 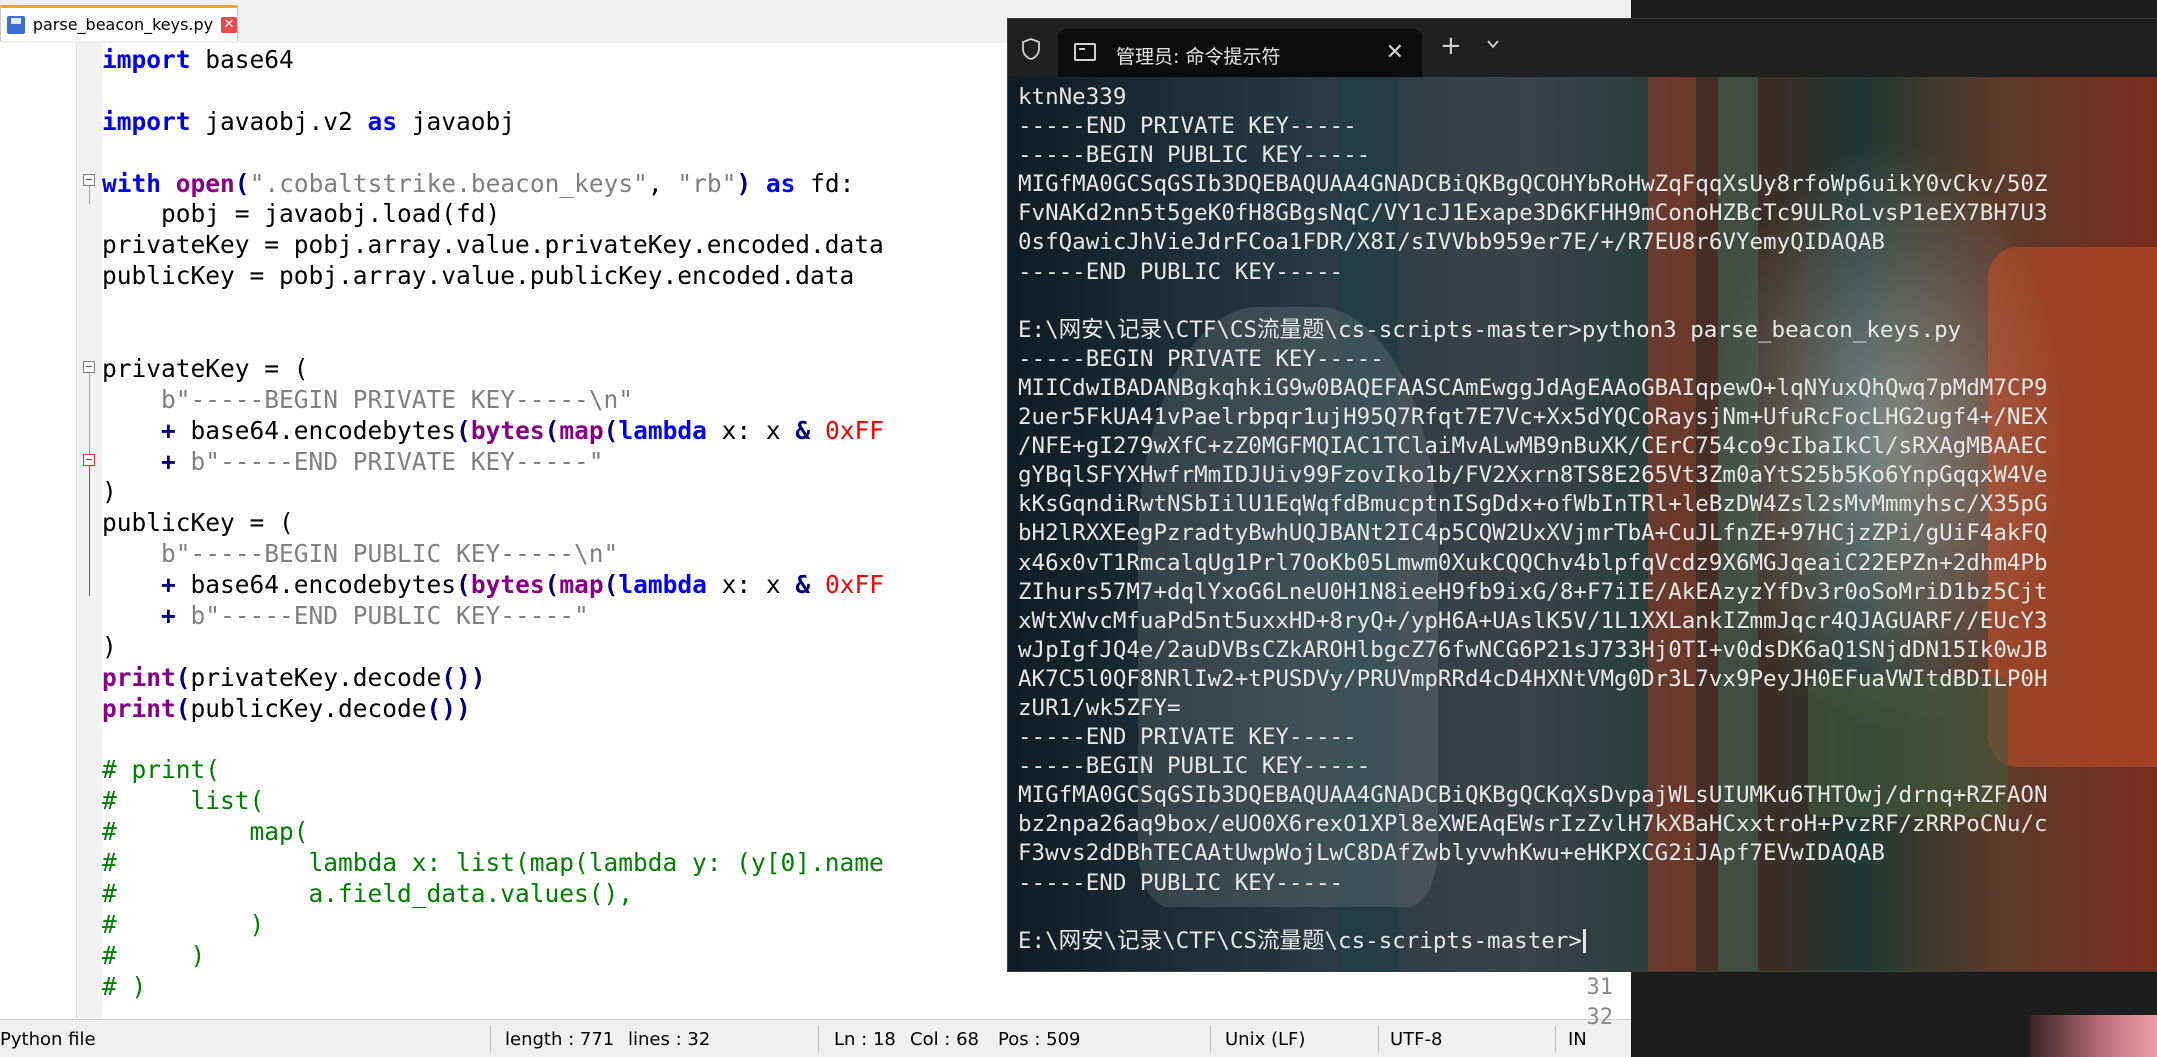 What do you see at coordinates (662, 183) in the screenshot?
I see `code-token: ,` at bounding box center [662, 183].